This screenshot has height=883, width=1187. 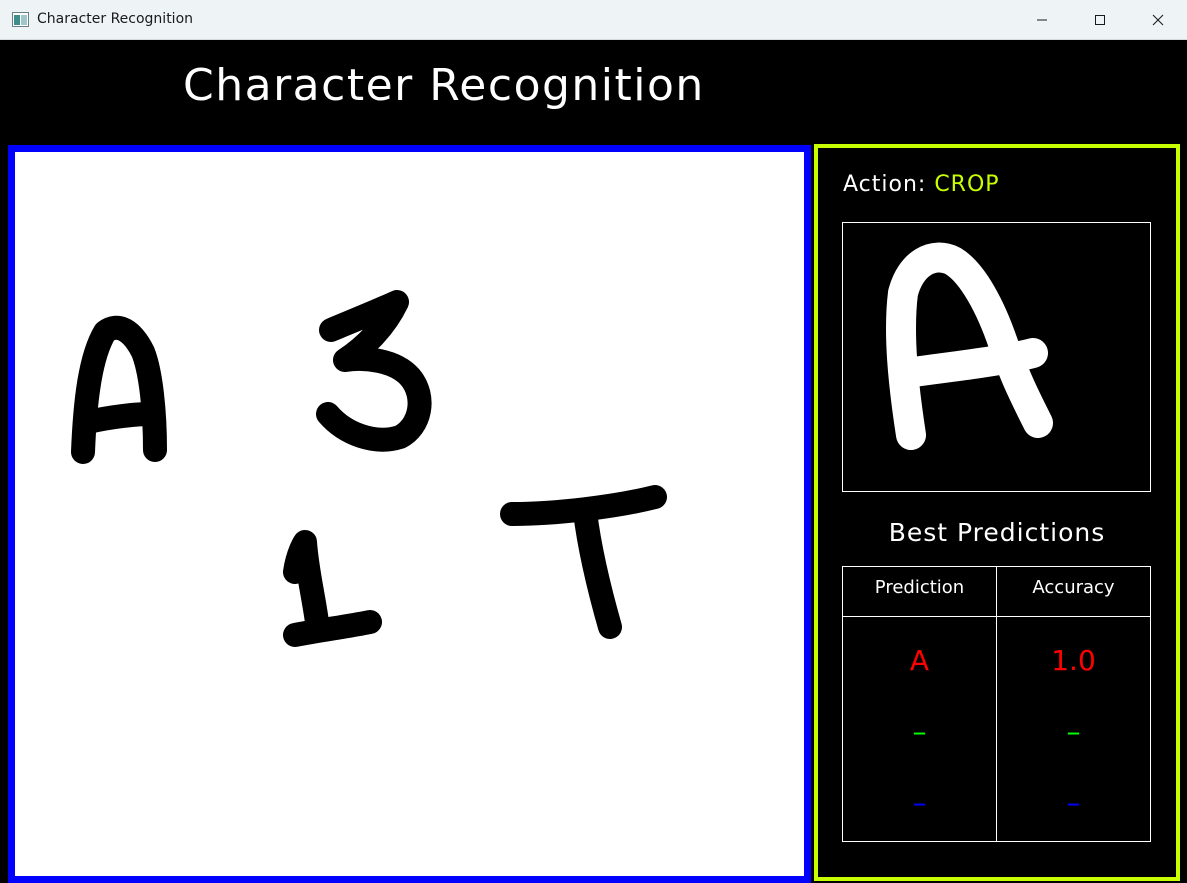 I want to click on title-bar: Character Recognition, so click(x=593, y=20).